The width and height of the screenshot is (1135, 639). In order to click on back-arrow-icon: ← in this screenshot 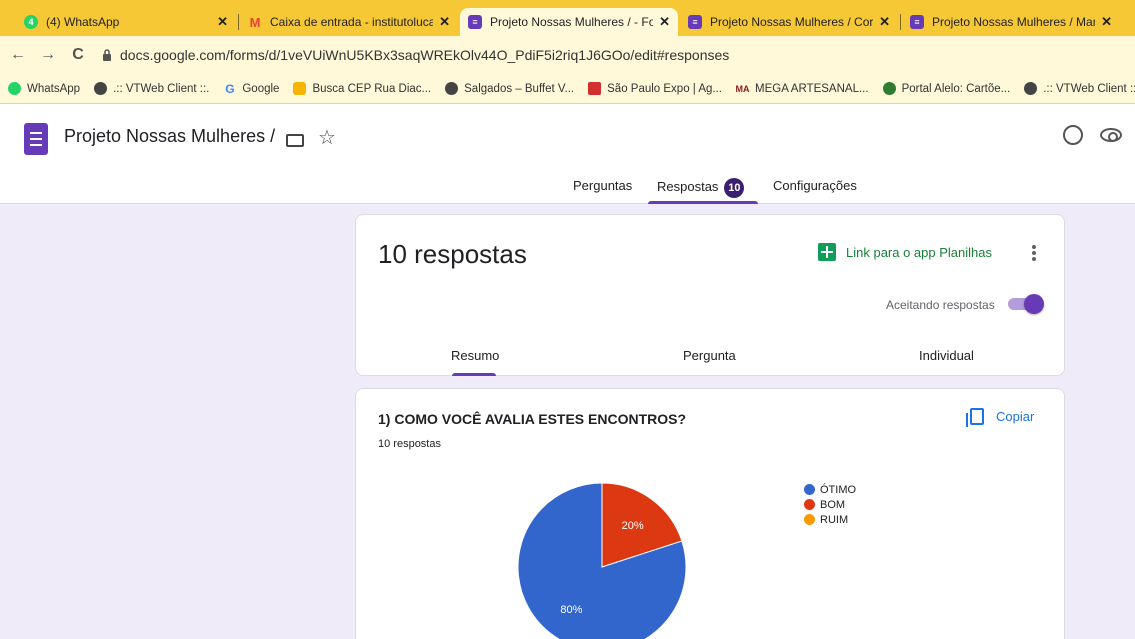, I will do `click(18, 55)`.